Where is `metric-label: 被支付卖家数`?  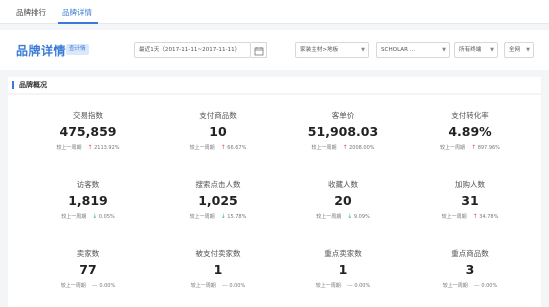
metric-label: 被支付卖家数 is located at coordinates (218, 253).